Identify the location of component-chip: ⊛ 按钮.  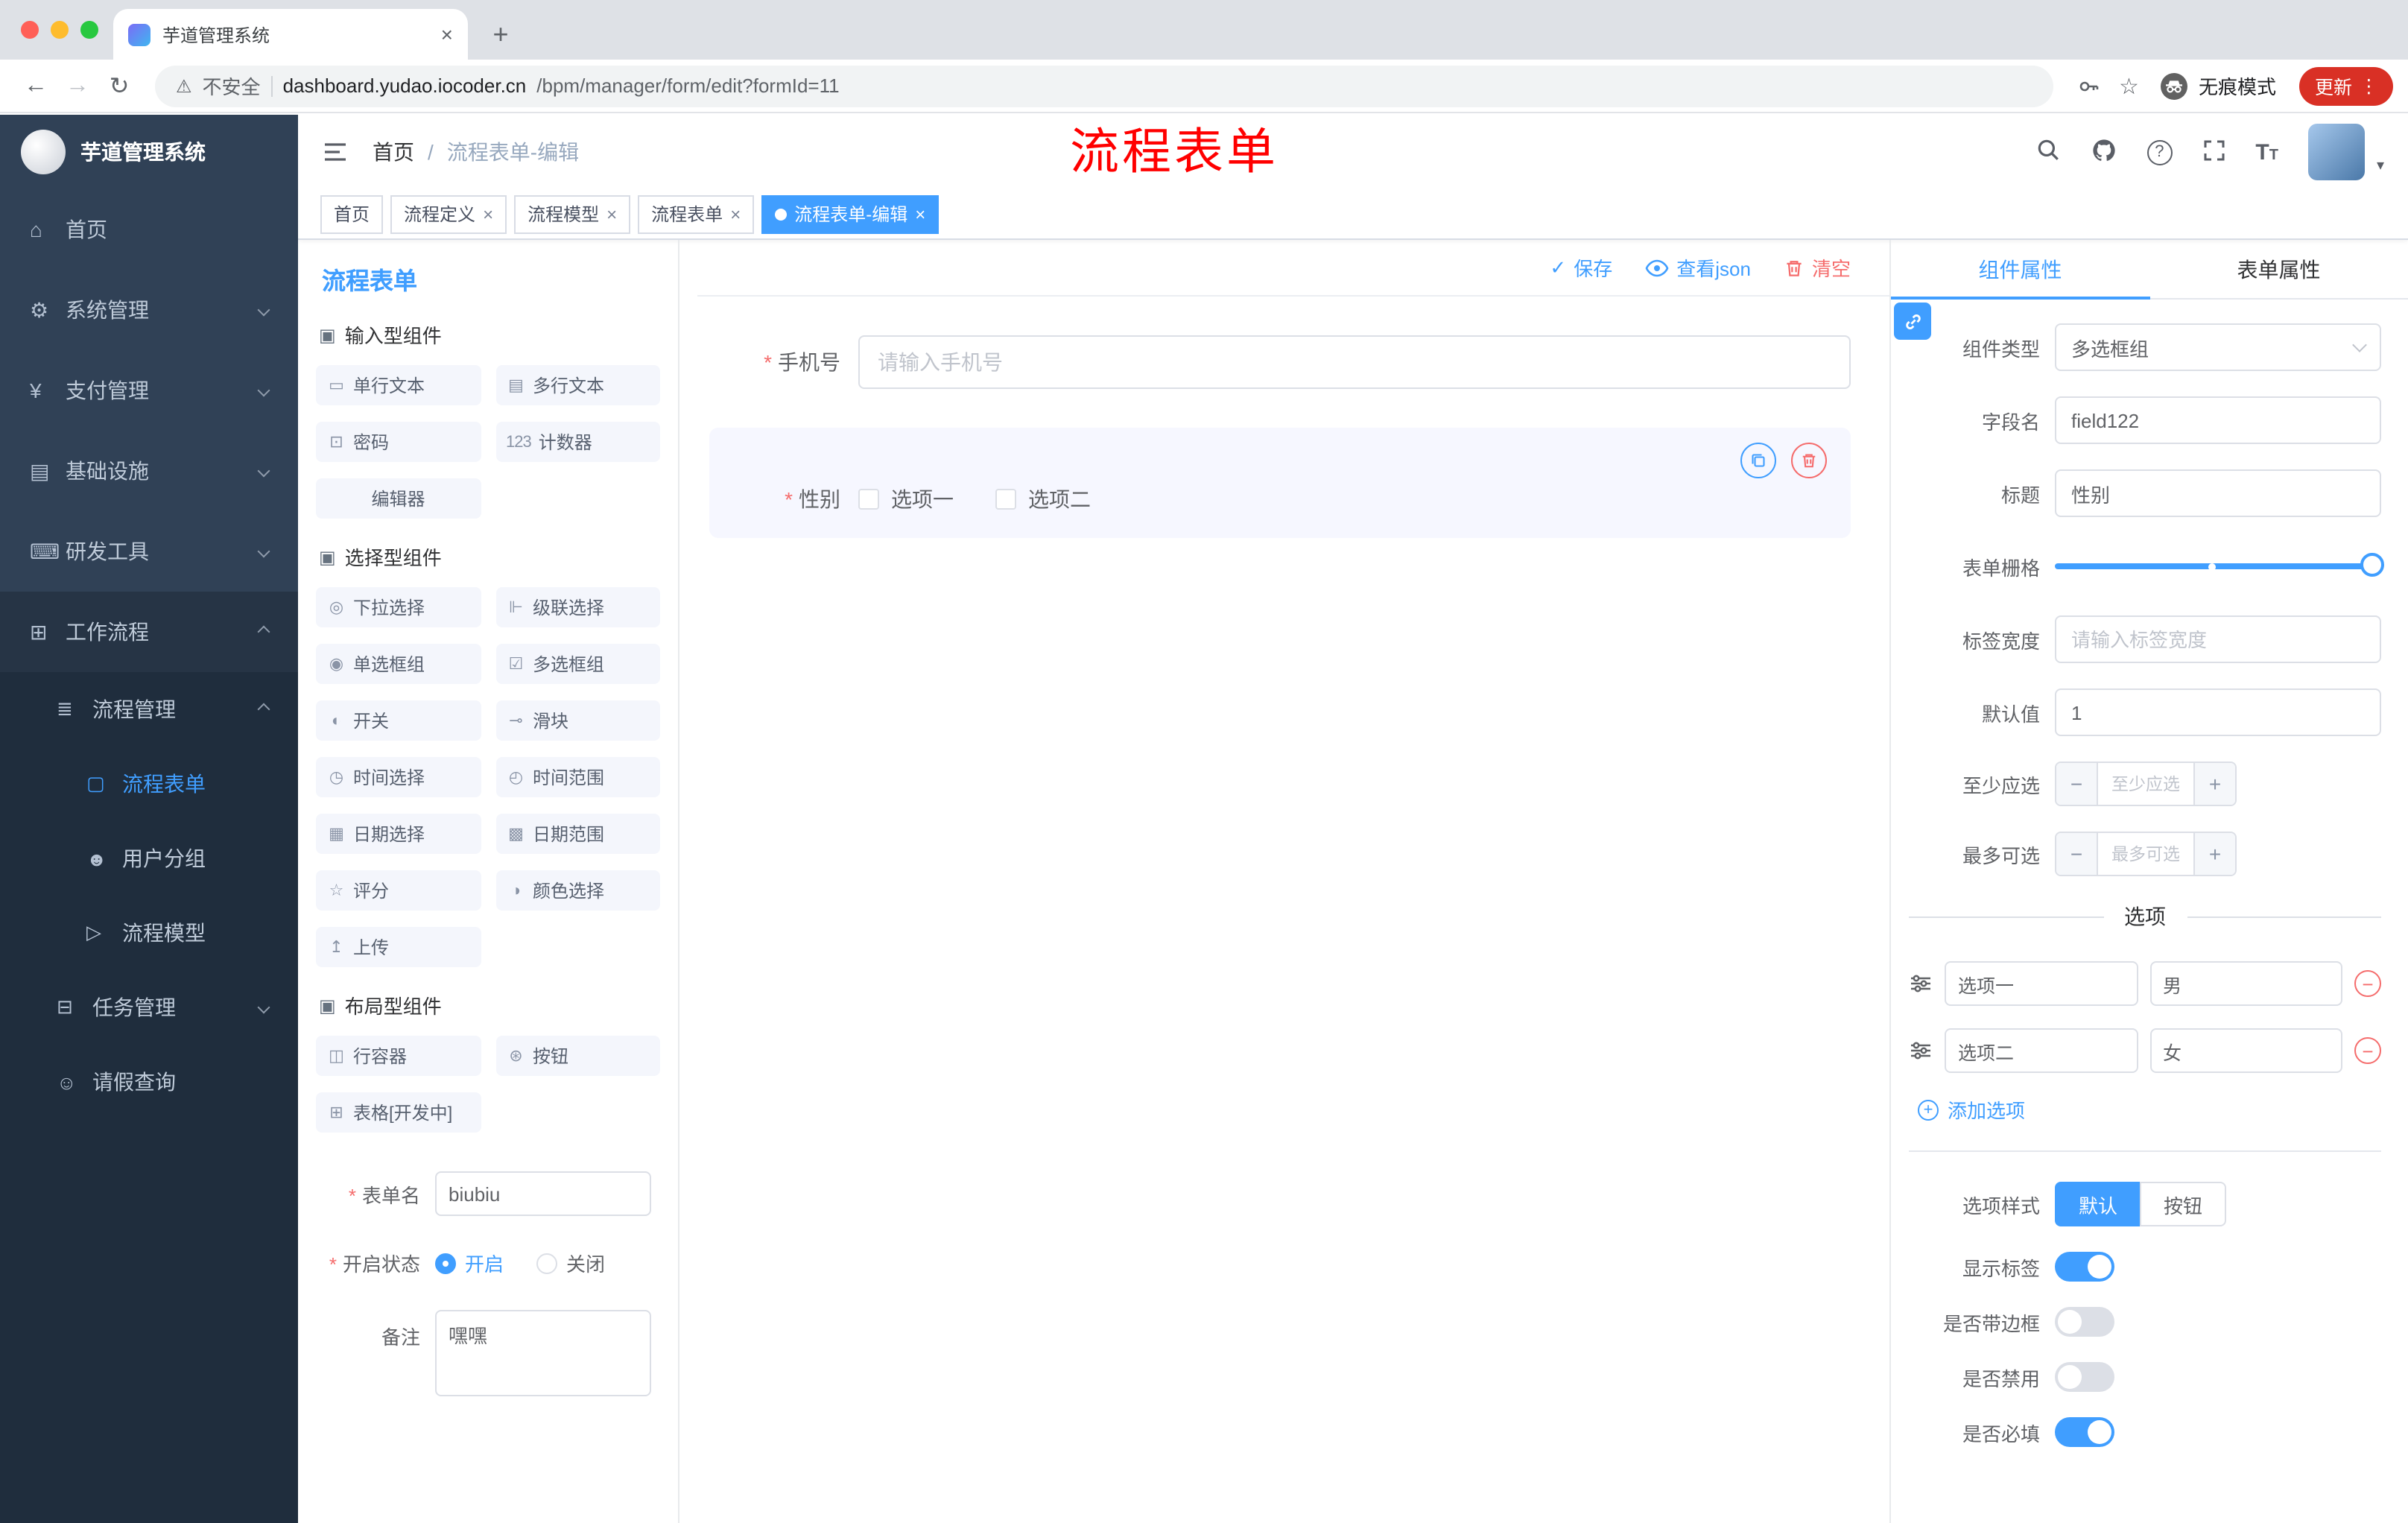
(577, 1056).